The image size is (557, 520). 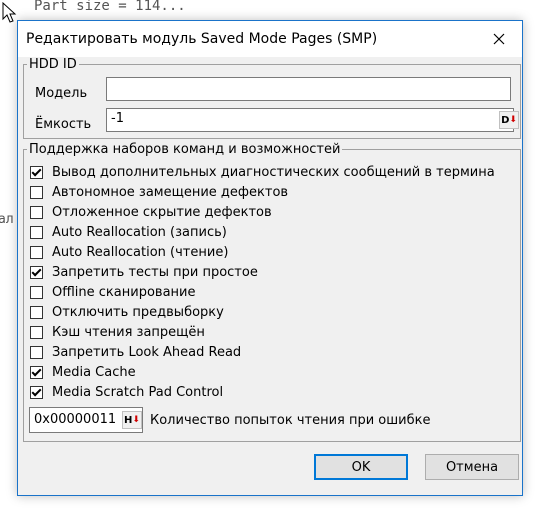 What do you see at coordinates (310, 120) in the screenshot?
I see `capacity-field: -1` at bounding box center [310, 120].